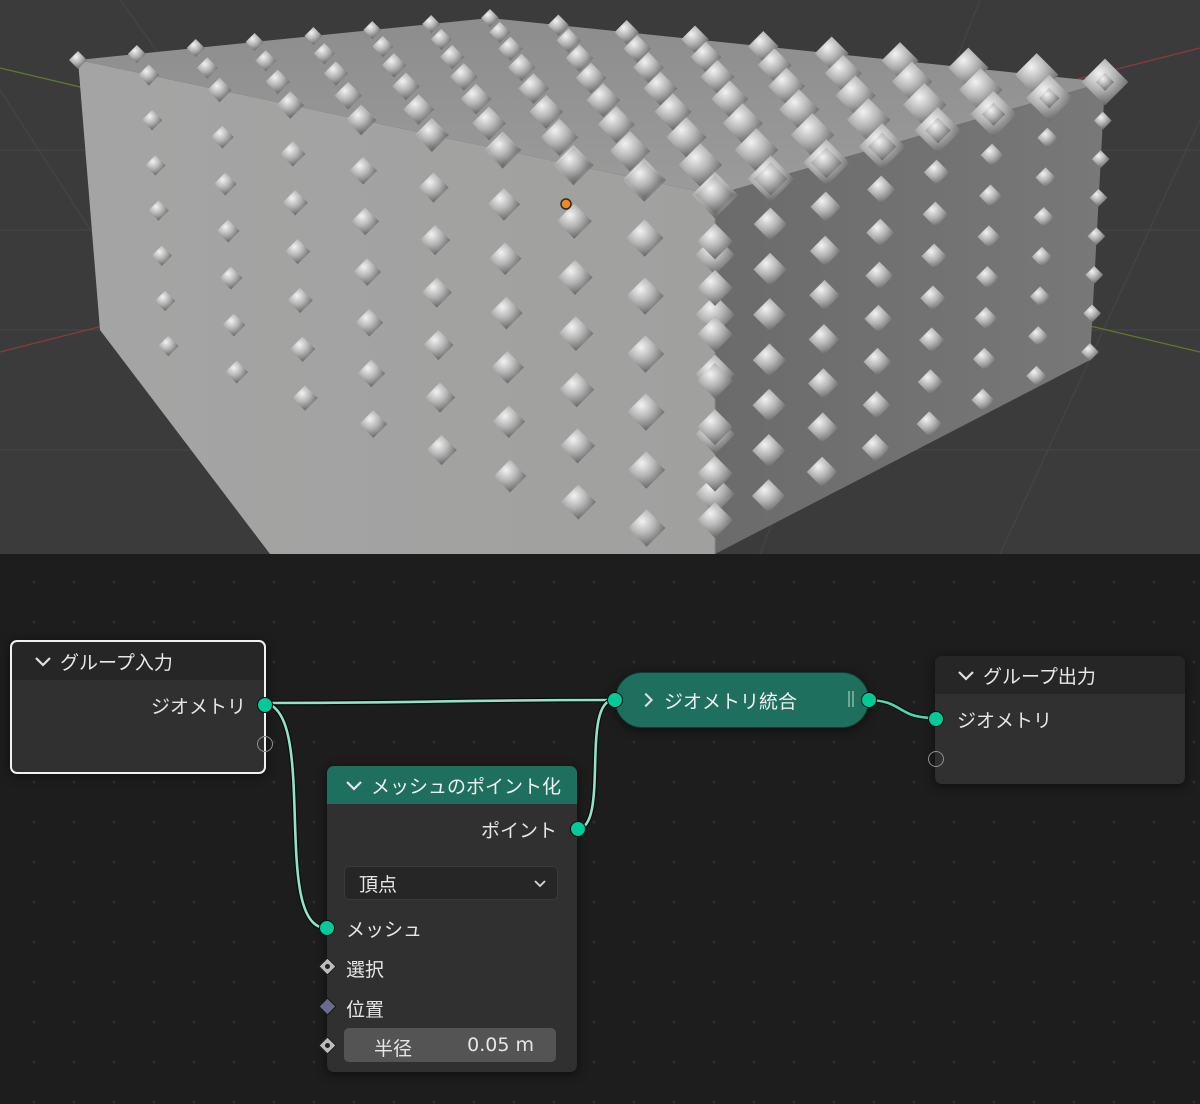 The height and width of the screenshot is (1104, 1200). What do you see at coordinates (265, 744) in the screenshot?
I see `group-input-empty-socket` at bounding box center [265, 744].